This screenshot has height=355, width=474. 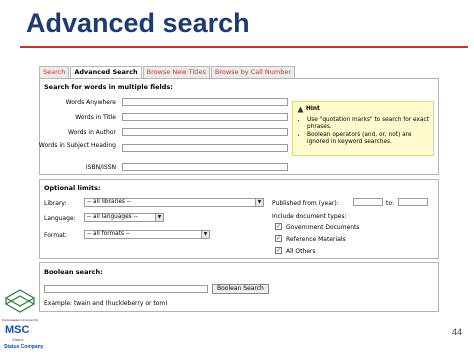 I want to click on words-in-title-label: Words in Title, so click(x=95, y=117).